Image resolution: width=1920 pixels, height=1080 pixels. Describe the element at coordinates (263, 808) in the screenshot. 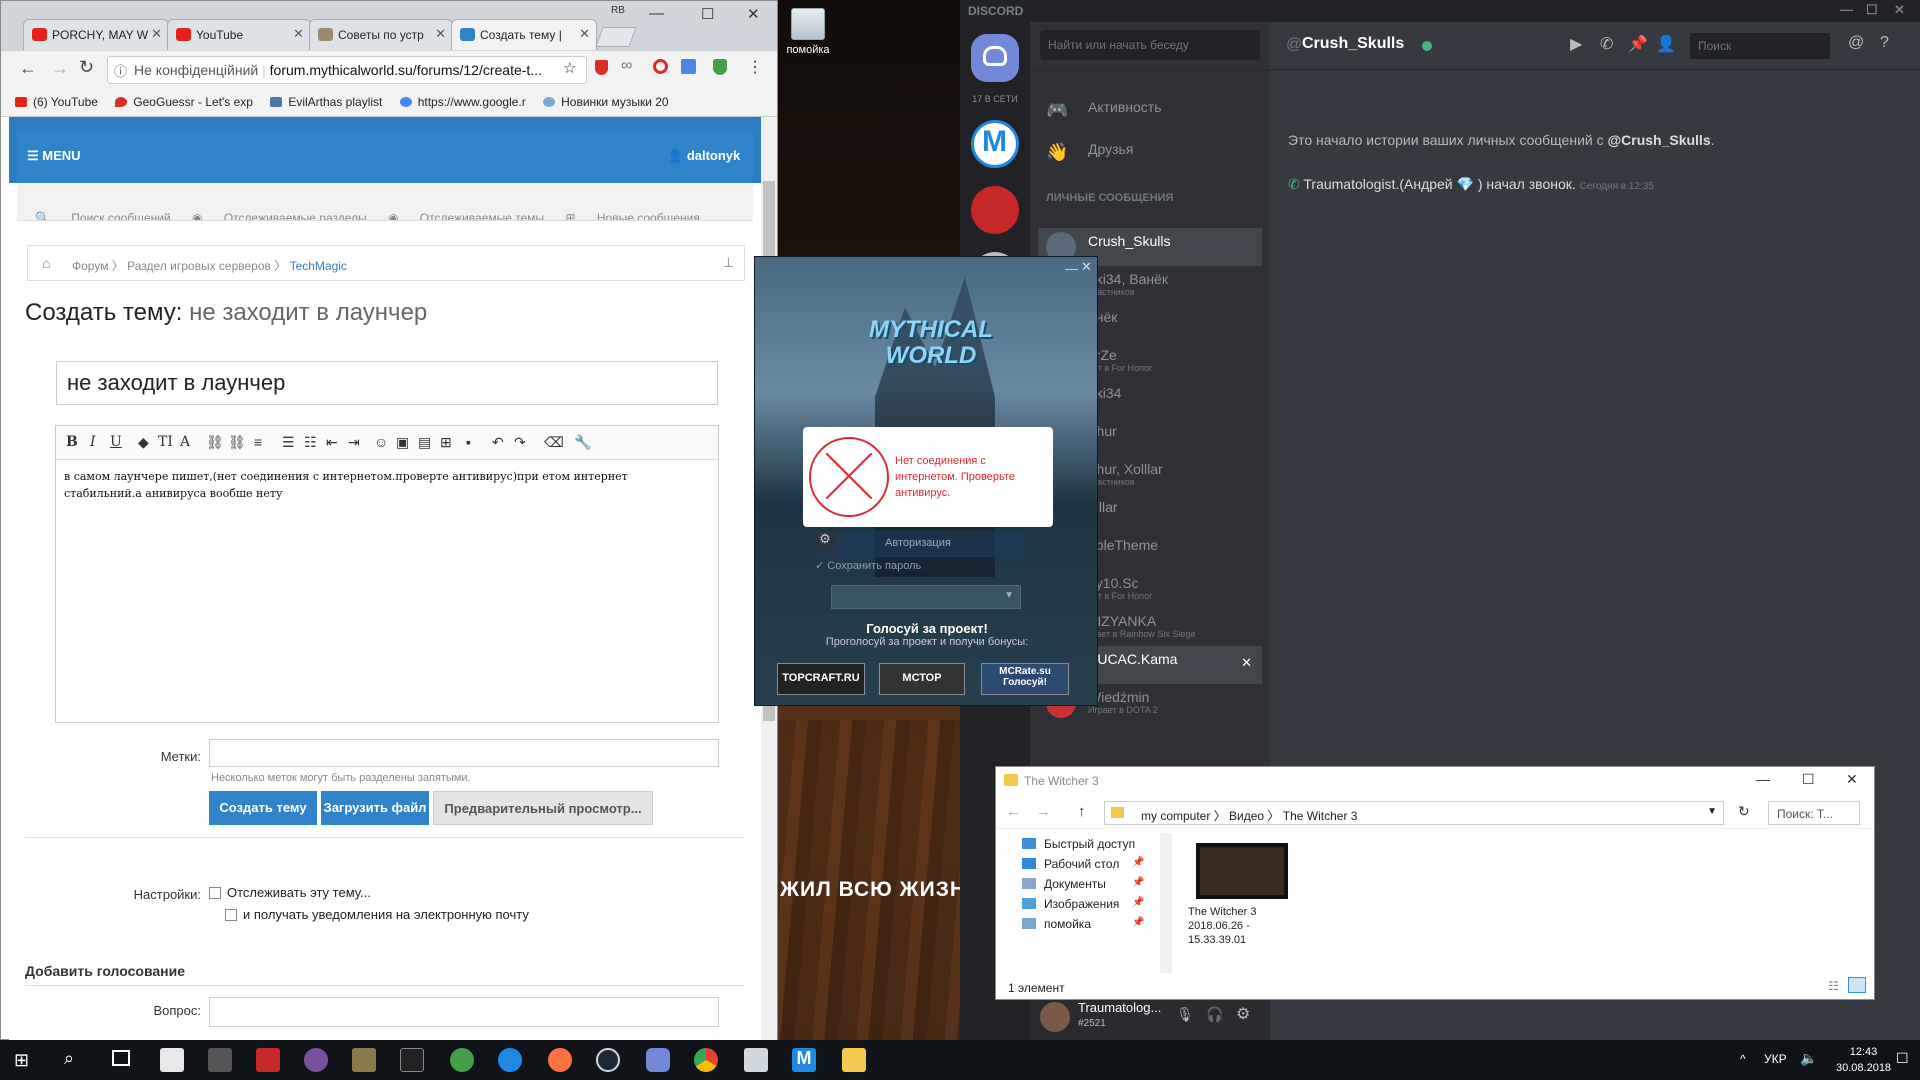

I see `create-thread-button: Создать тему` at that location.